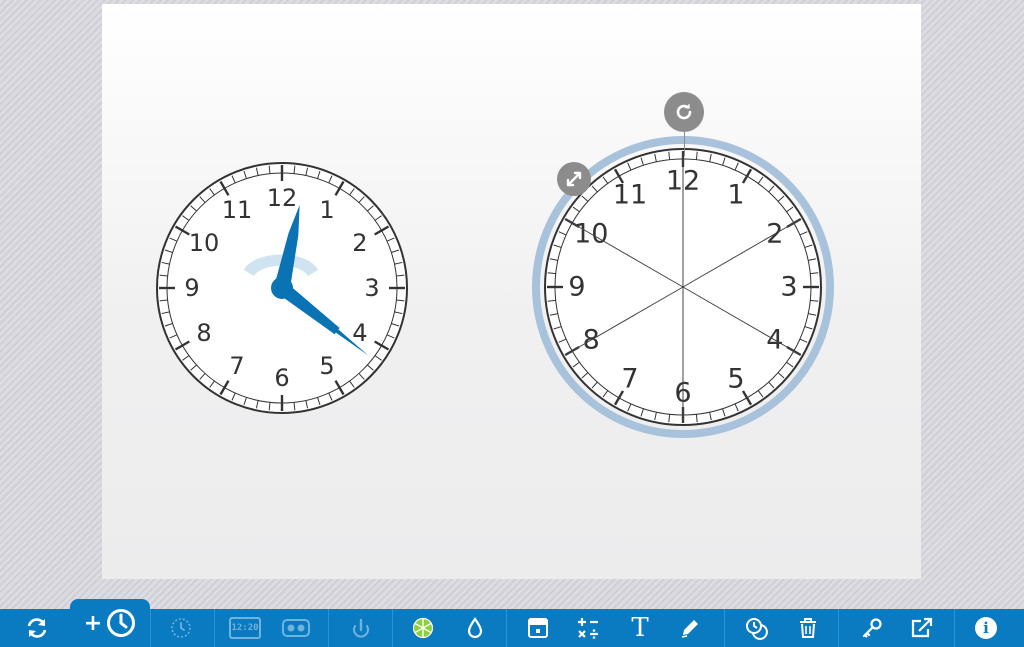 The height and width of the screenshot is (647, 1024). Describe the element at coordinates (512, 623) in the screenshot. I see `bottom-toolbar: + 12:20 T i` at that location.